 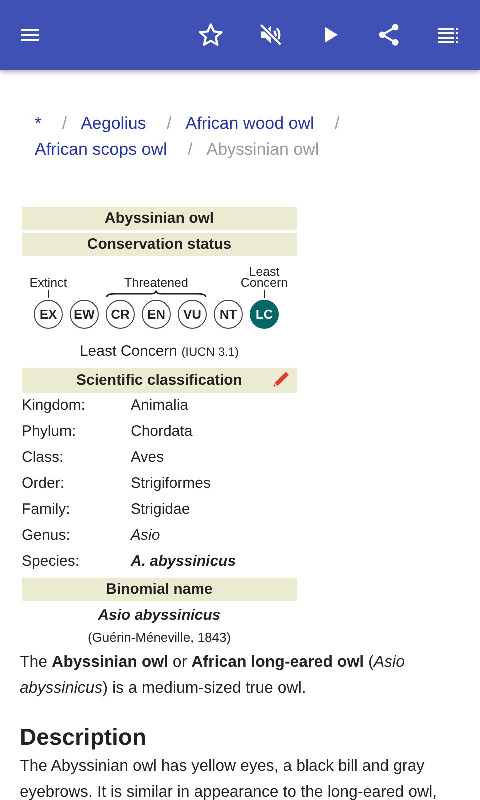 What do you see at coordinates (47, 510) in the screenshot?
I see `rank-label: Family:` at bounding box center [47, 510].